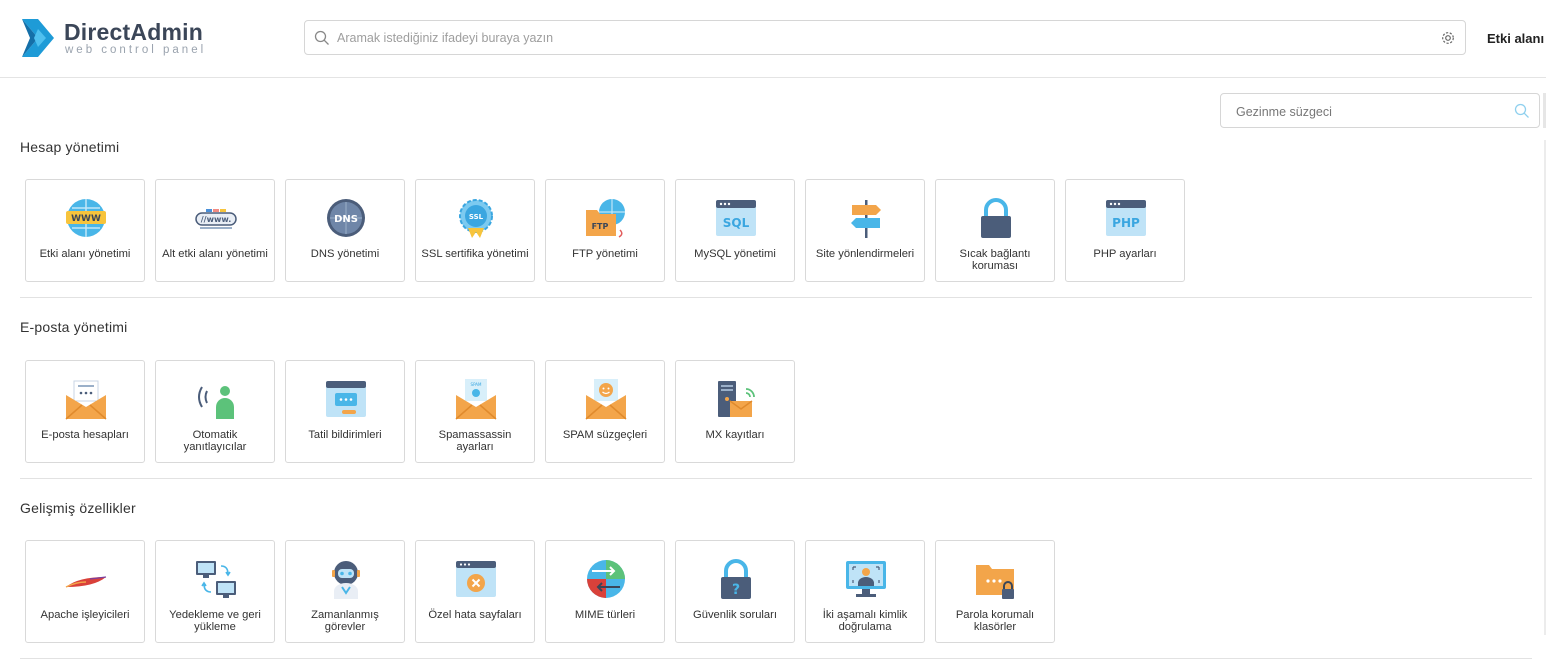 The height and width of the screenshot is (668, 1546). I want to click on tile-label: MIME türleri, so click(605, 615).